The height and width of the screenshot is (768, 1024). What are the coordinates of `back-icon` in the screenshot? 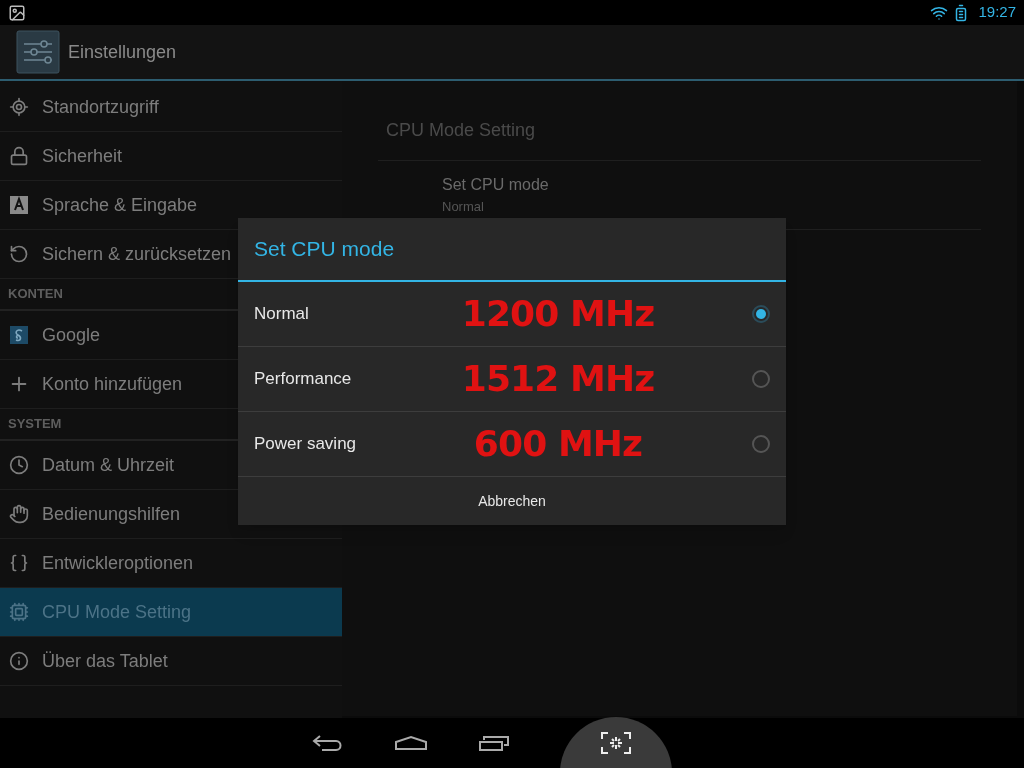 It's located at (328, 743).